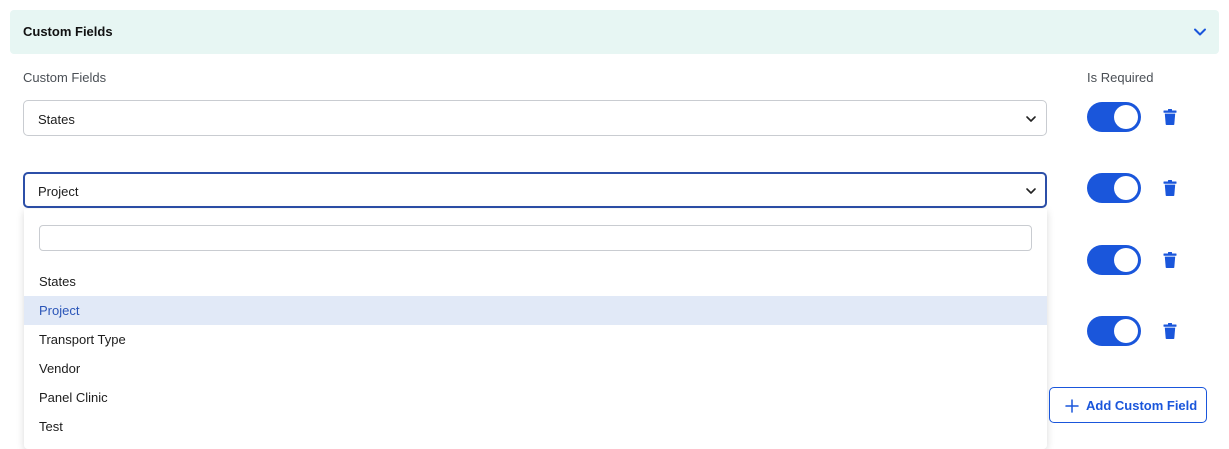 Image resolution: width=1229 pixels, height=449 pixels. What do you see at coordinates (1072, 406) in the screenshot?
I see `plus-icon` at bounding box center [1072, 406].